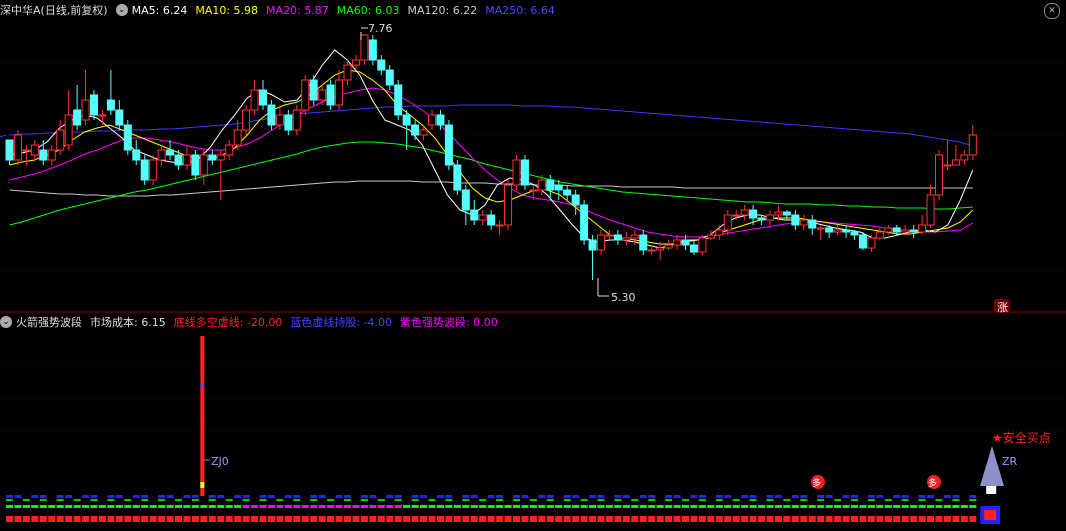 This screenshot has height=531, width=1066. I want to click on zj0-bar, so click(202, 416).